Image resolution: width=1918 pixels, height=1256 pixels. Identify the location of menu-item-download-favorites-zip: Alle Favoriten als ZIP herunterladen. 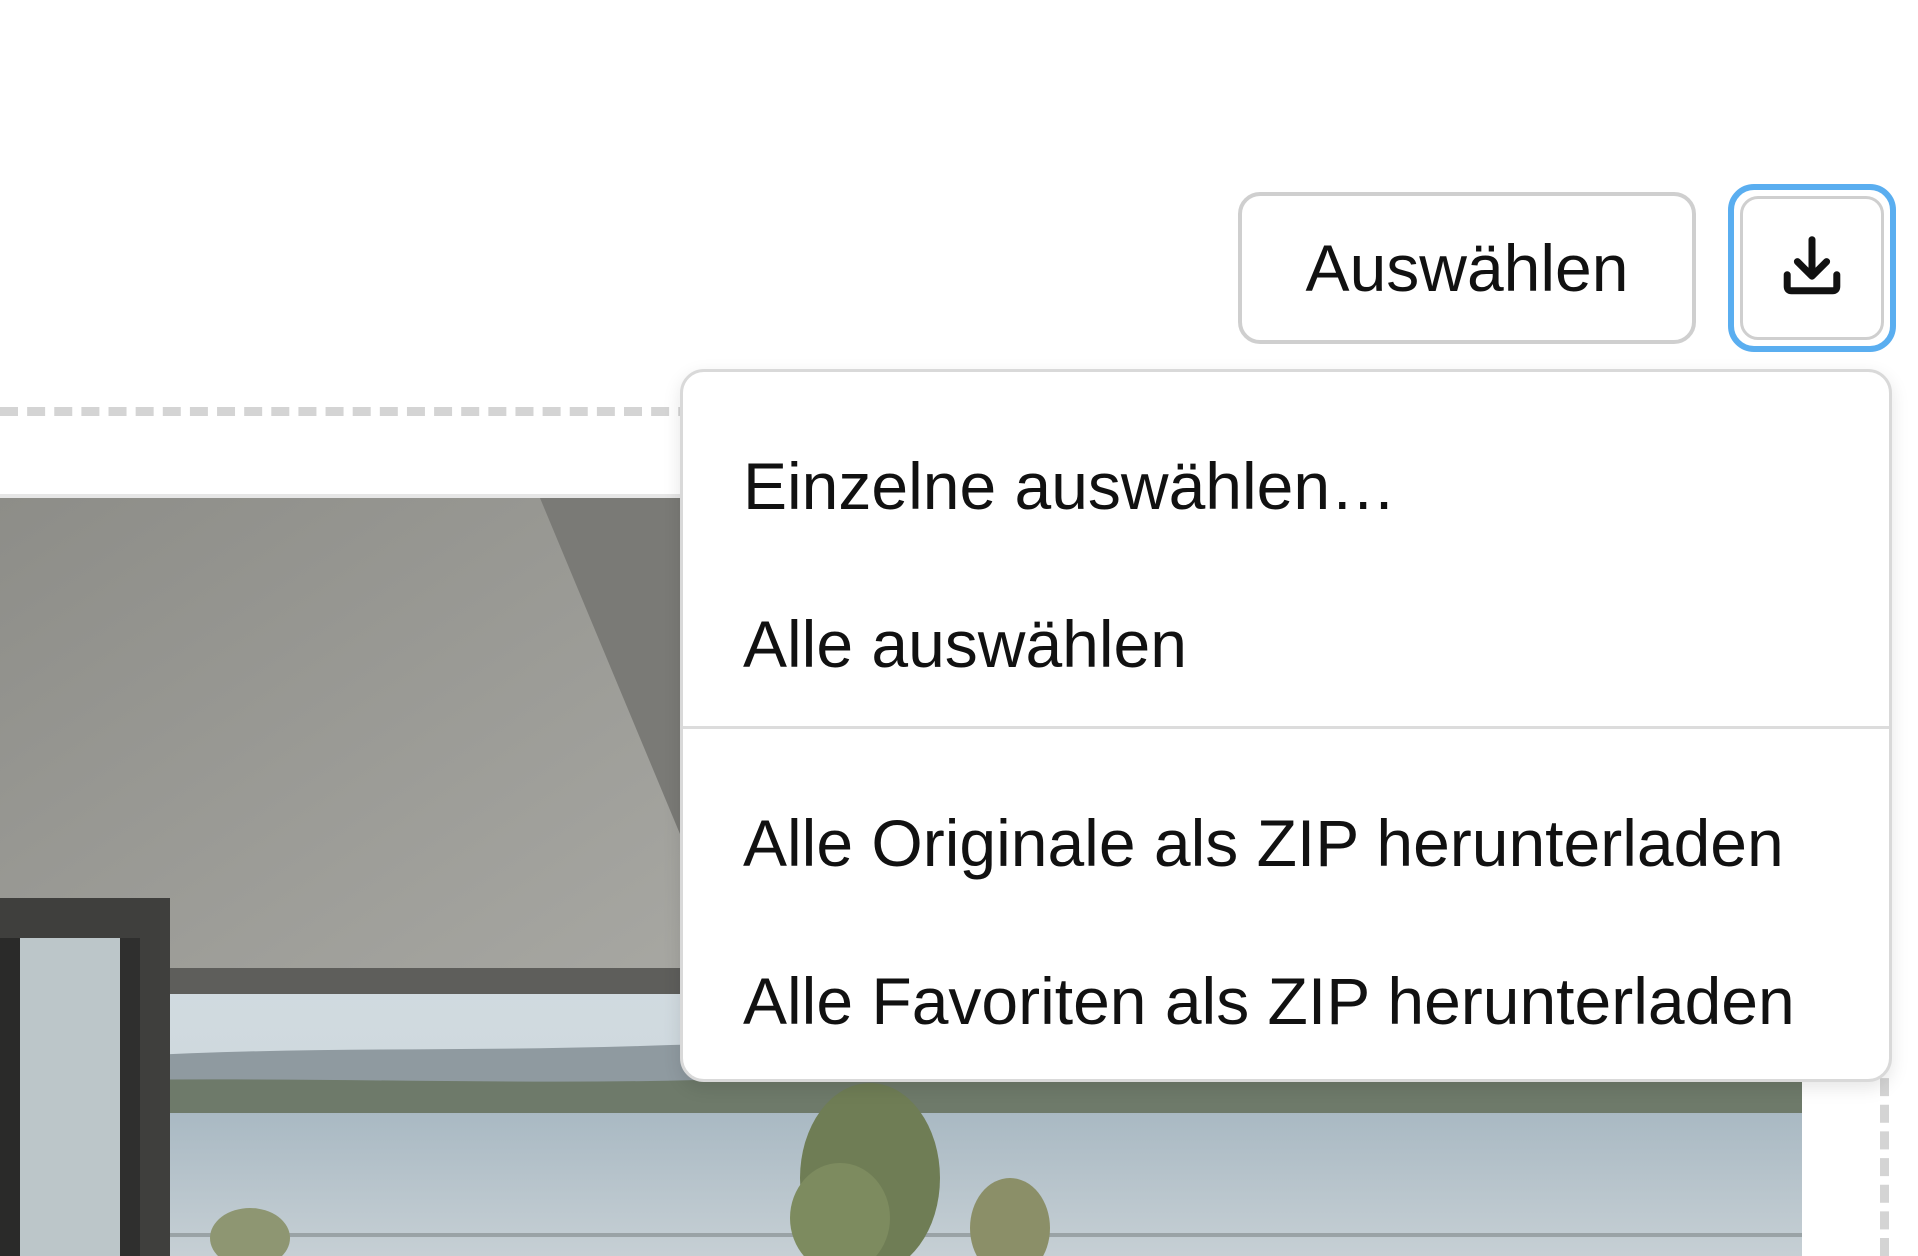
(1269, 1001).